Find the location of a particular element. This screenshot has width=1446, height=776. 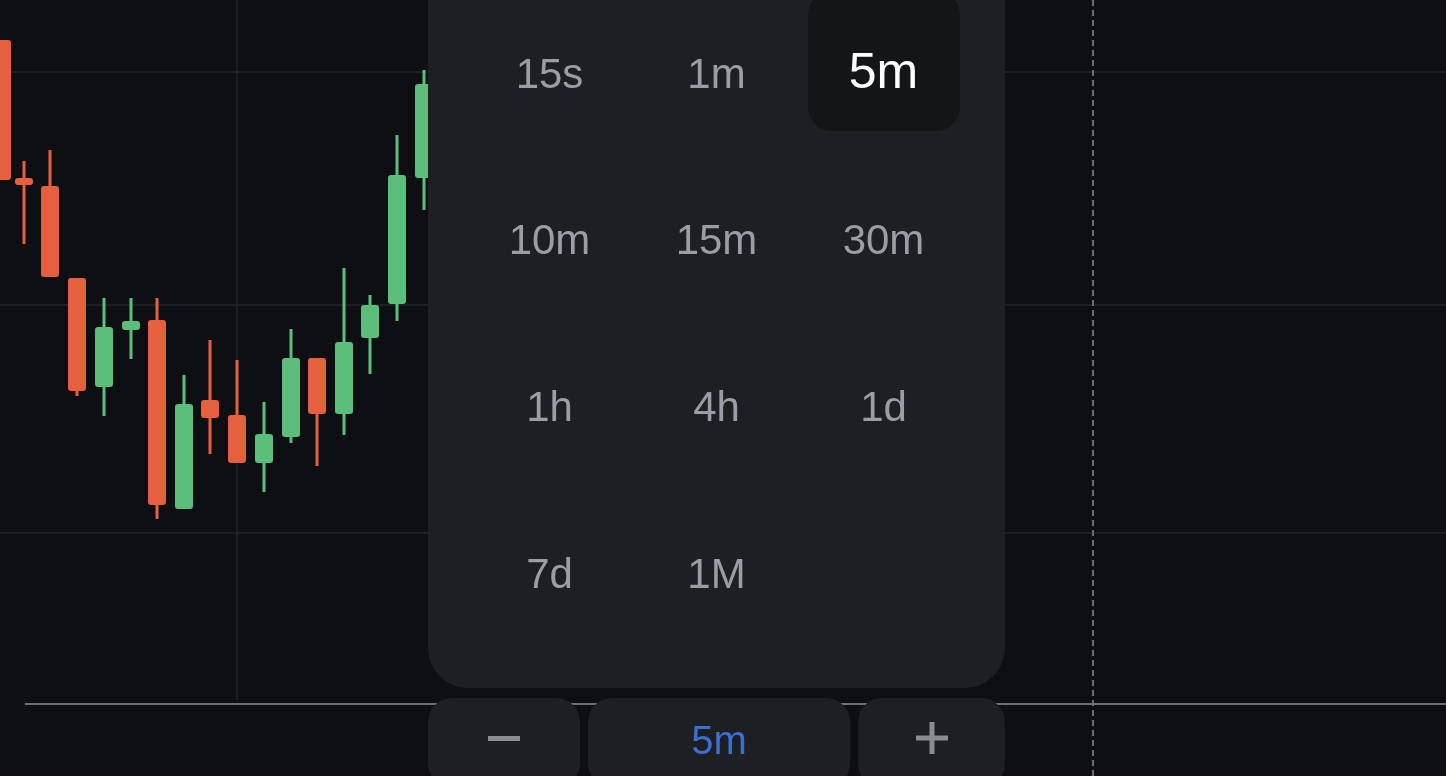

timeframe-option: 1m is located at coordinates (716, 73).